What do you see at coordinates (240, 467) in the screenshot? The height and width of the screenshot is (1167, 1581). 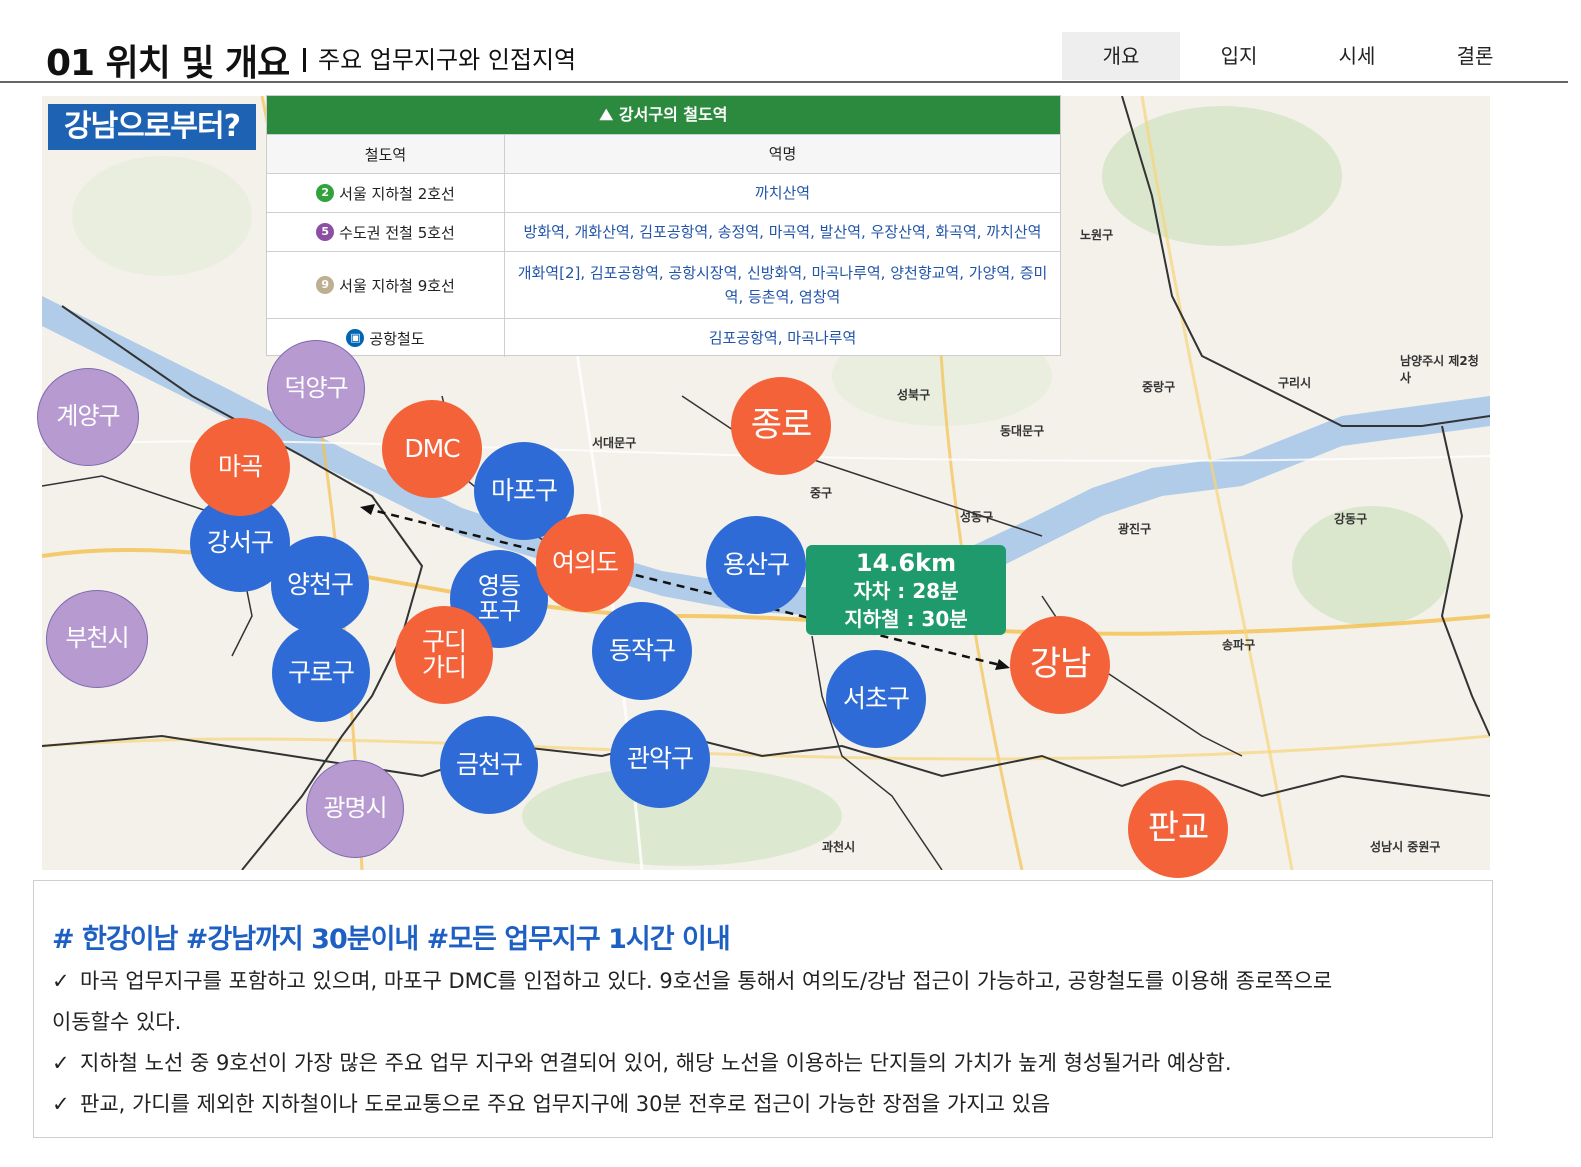 I see `district-magok: 마곡` at bounding box center [240, 467].